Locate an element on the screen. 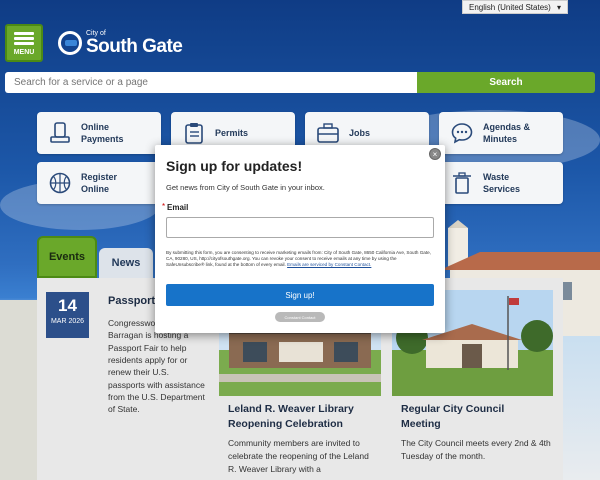 The width and height of the screenshot is (600, 480). logo-name-text: South Gate is located at coordinates (134, 46).